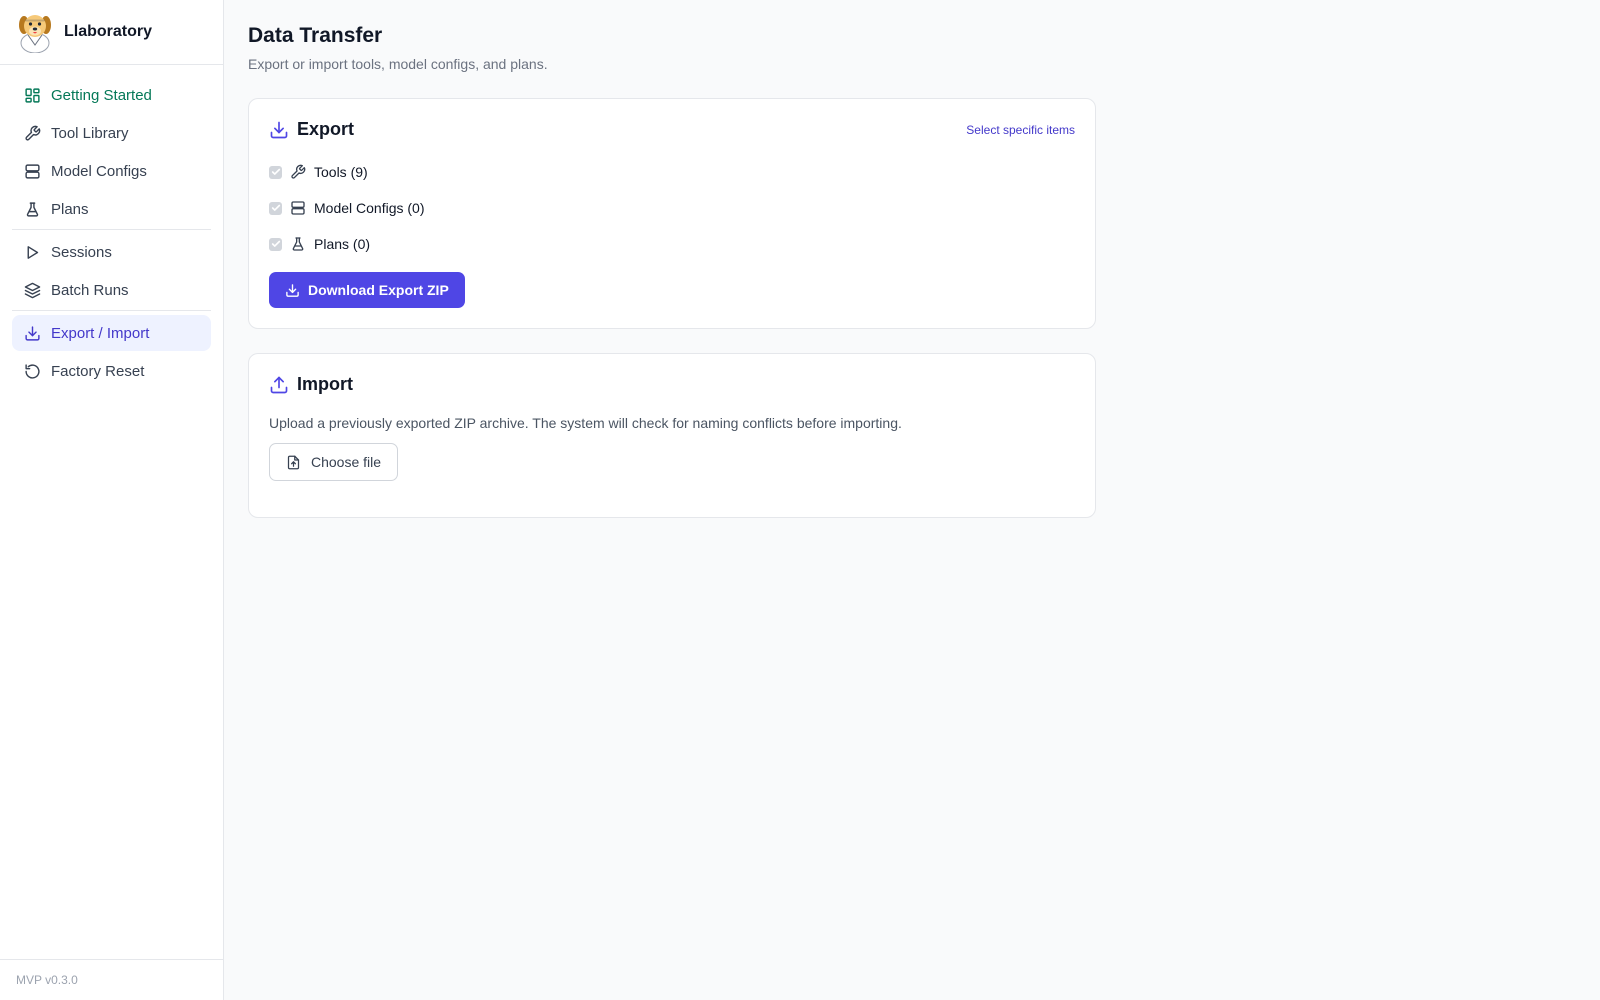 This screenshot has width=1600, height=1000. I want to click on select-specific-items-link: Select specific items, so click(1020, 130).